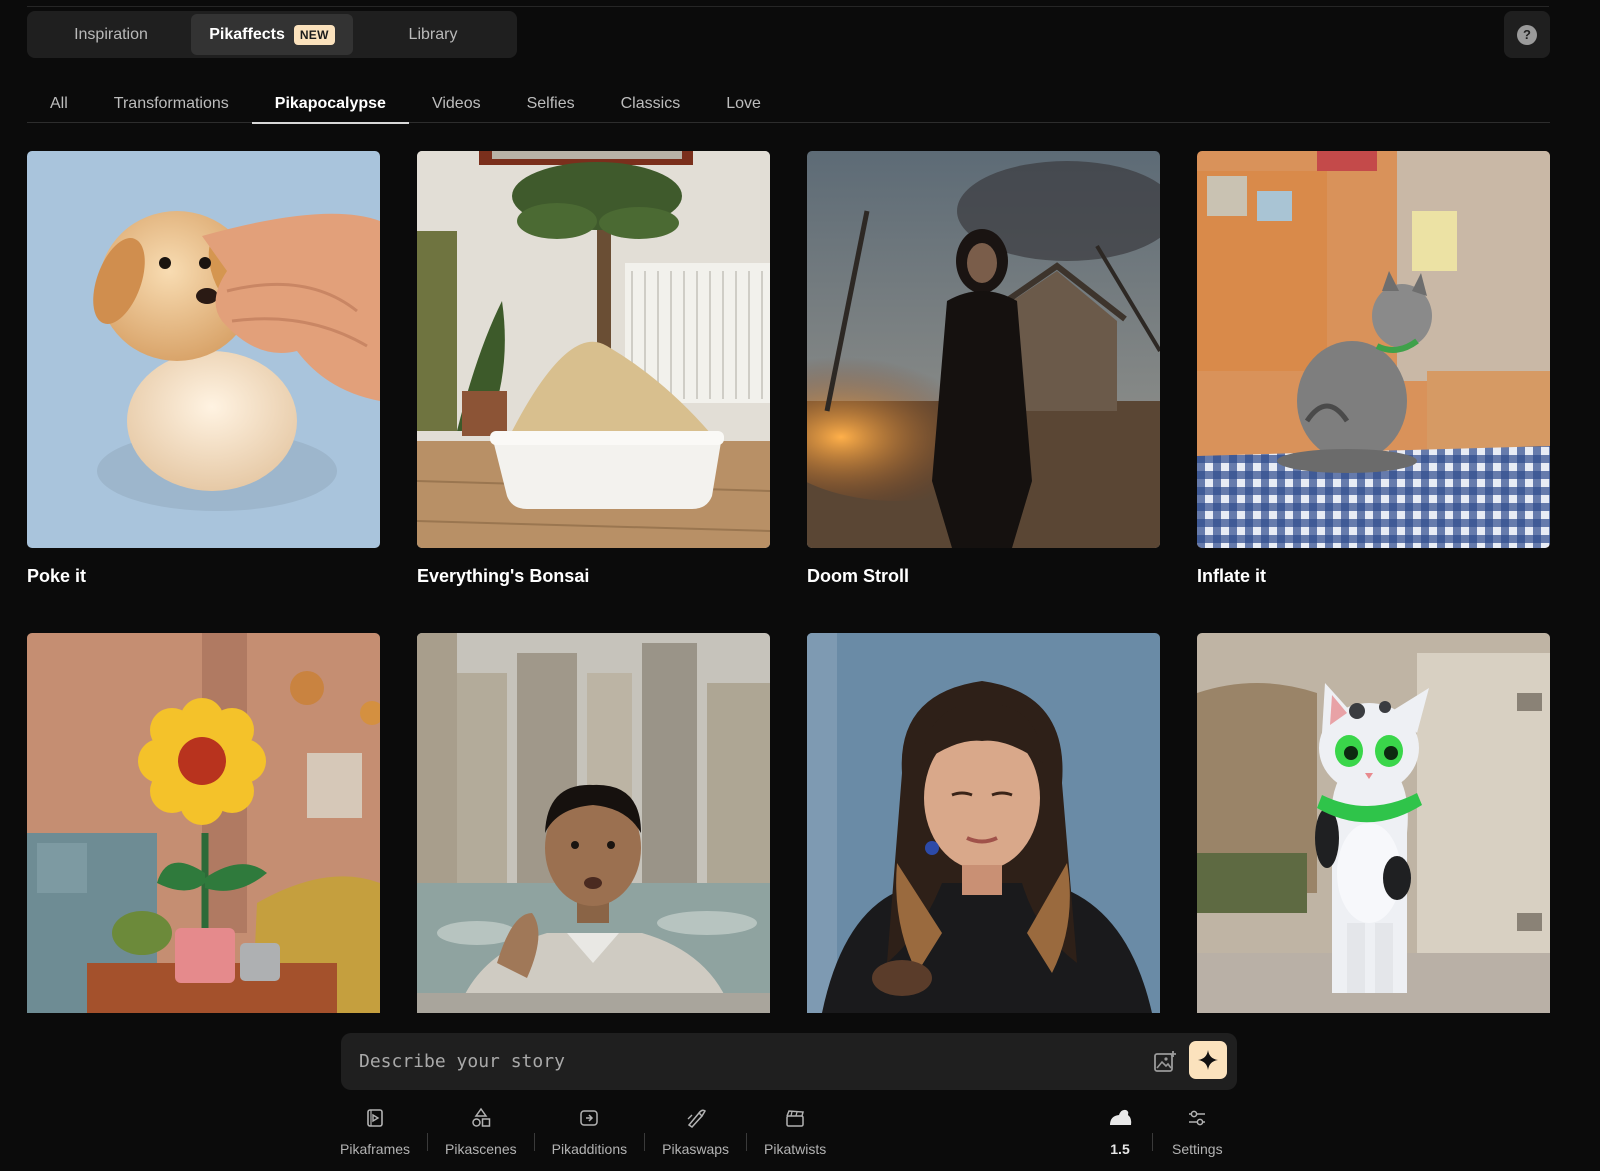 This screenshot has height=1171, width=1600. I want to click on settings-button: Settings, so click(1197, 1132).